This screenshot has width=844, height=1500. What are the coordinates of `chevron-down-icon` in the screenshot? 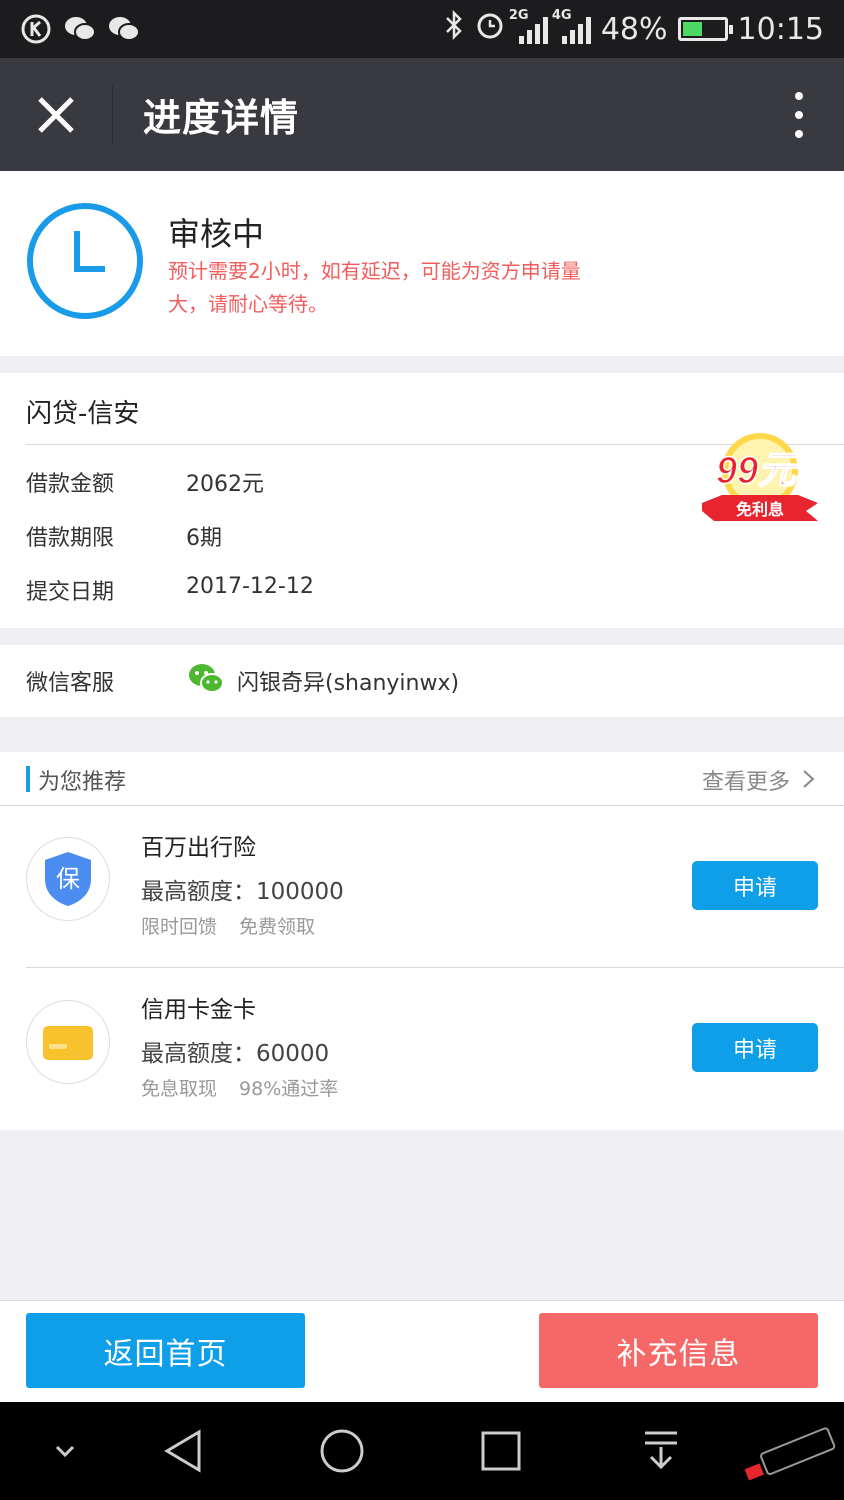 It's located at (65, 1451).